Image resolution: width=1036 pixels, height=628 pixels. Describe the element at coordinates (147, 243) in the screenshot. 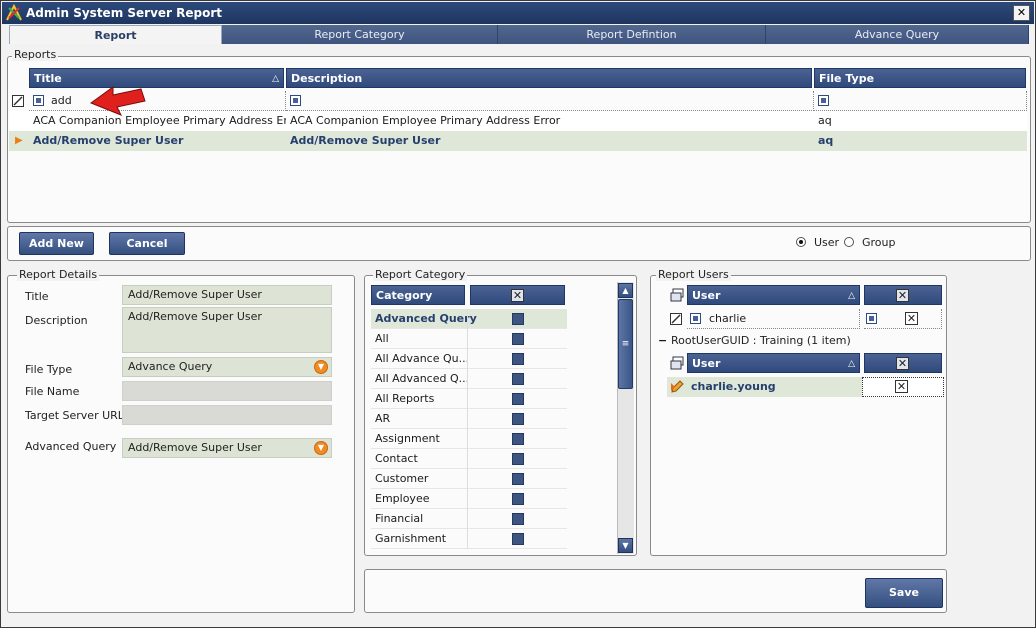

I see `cancel-button: Cancel` at that location.